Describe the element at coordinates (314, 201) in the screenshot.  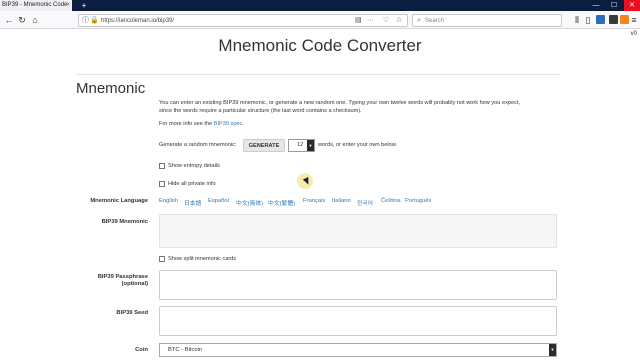
I see `language-link-french: Français` at that location.